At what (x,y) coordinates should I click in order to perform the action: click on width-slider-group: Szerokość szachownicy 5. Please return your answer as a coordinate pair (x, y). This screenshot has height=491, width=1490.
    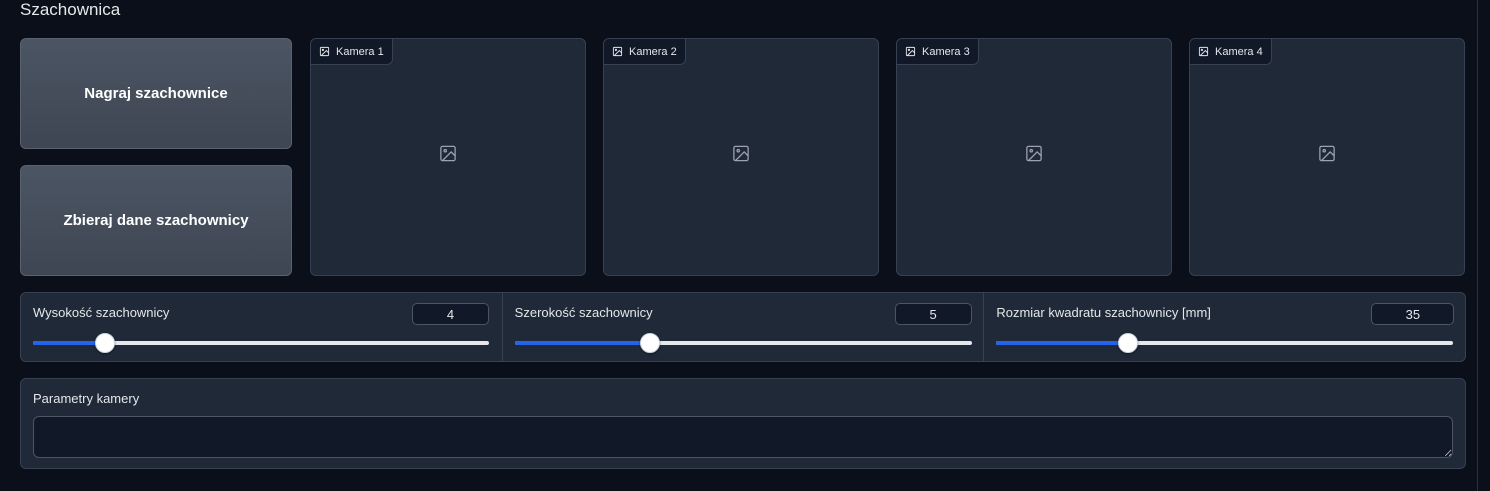
    Looking at the image, I should click on (742, 327).